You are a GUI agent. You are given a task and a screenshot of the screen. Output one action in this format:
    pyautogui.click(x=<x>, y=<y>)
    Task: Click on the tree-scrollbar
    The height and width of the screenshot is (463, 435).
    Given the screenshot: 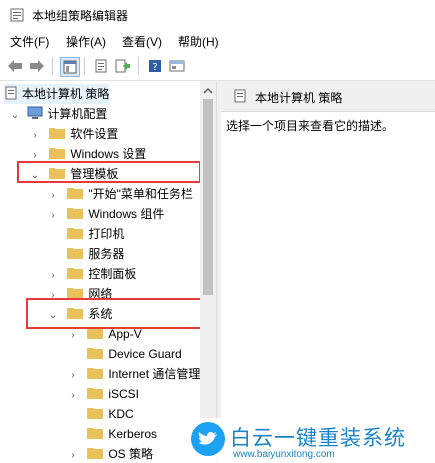 What is the action you would take?
    pyautogui.click(x=208, y=272)
    